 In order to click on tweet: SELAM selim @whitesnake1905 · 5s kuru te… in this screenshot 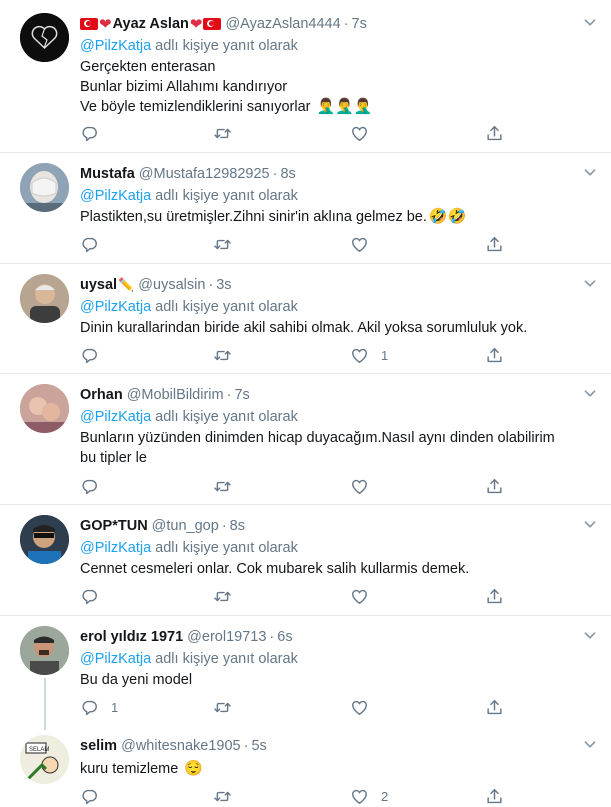, I will do `click(305, 763)`.